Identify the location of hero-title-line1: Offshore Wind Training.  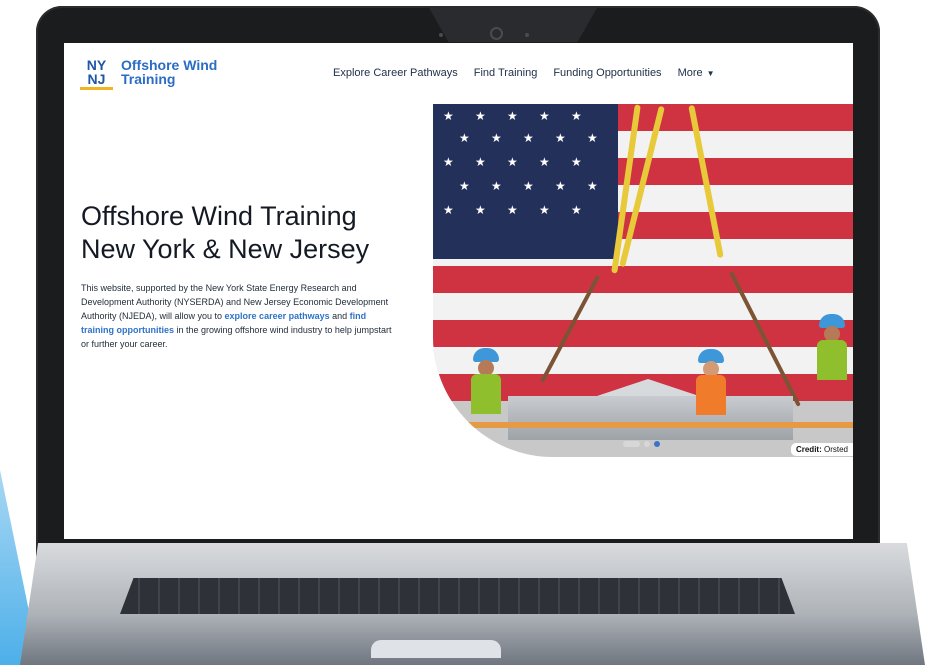
(219, 216).